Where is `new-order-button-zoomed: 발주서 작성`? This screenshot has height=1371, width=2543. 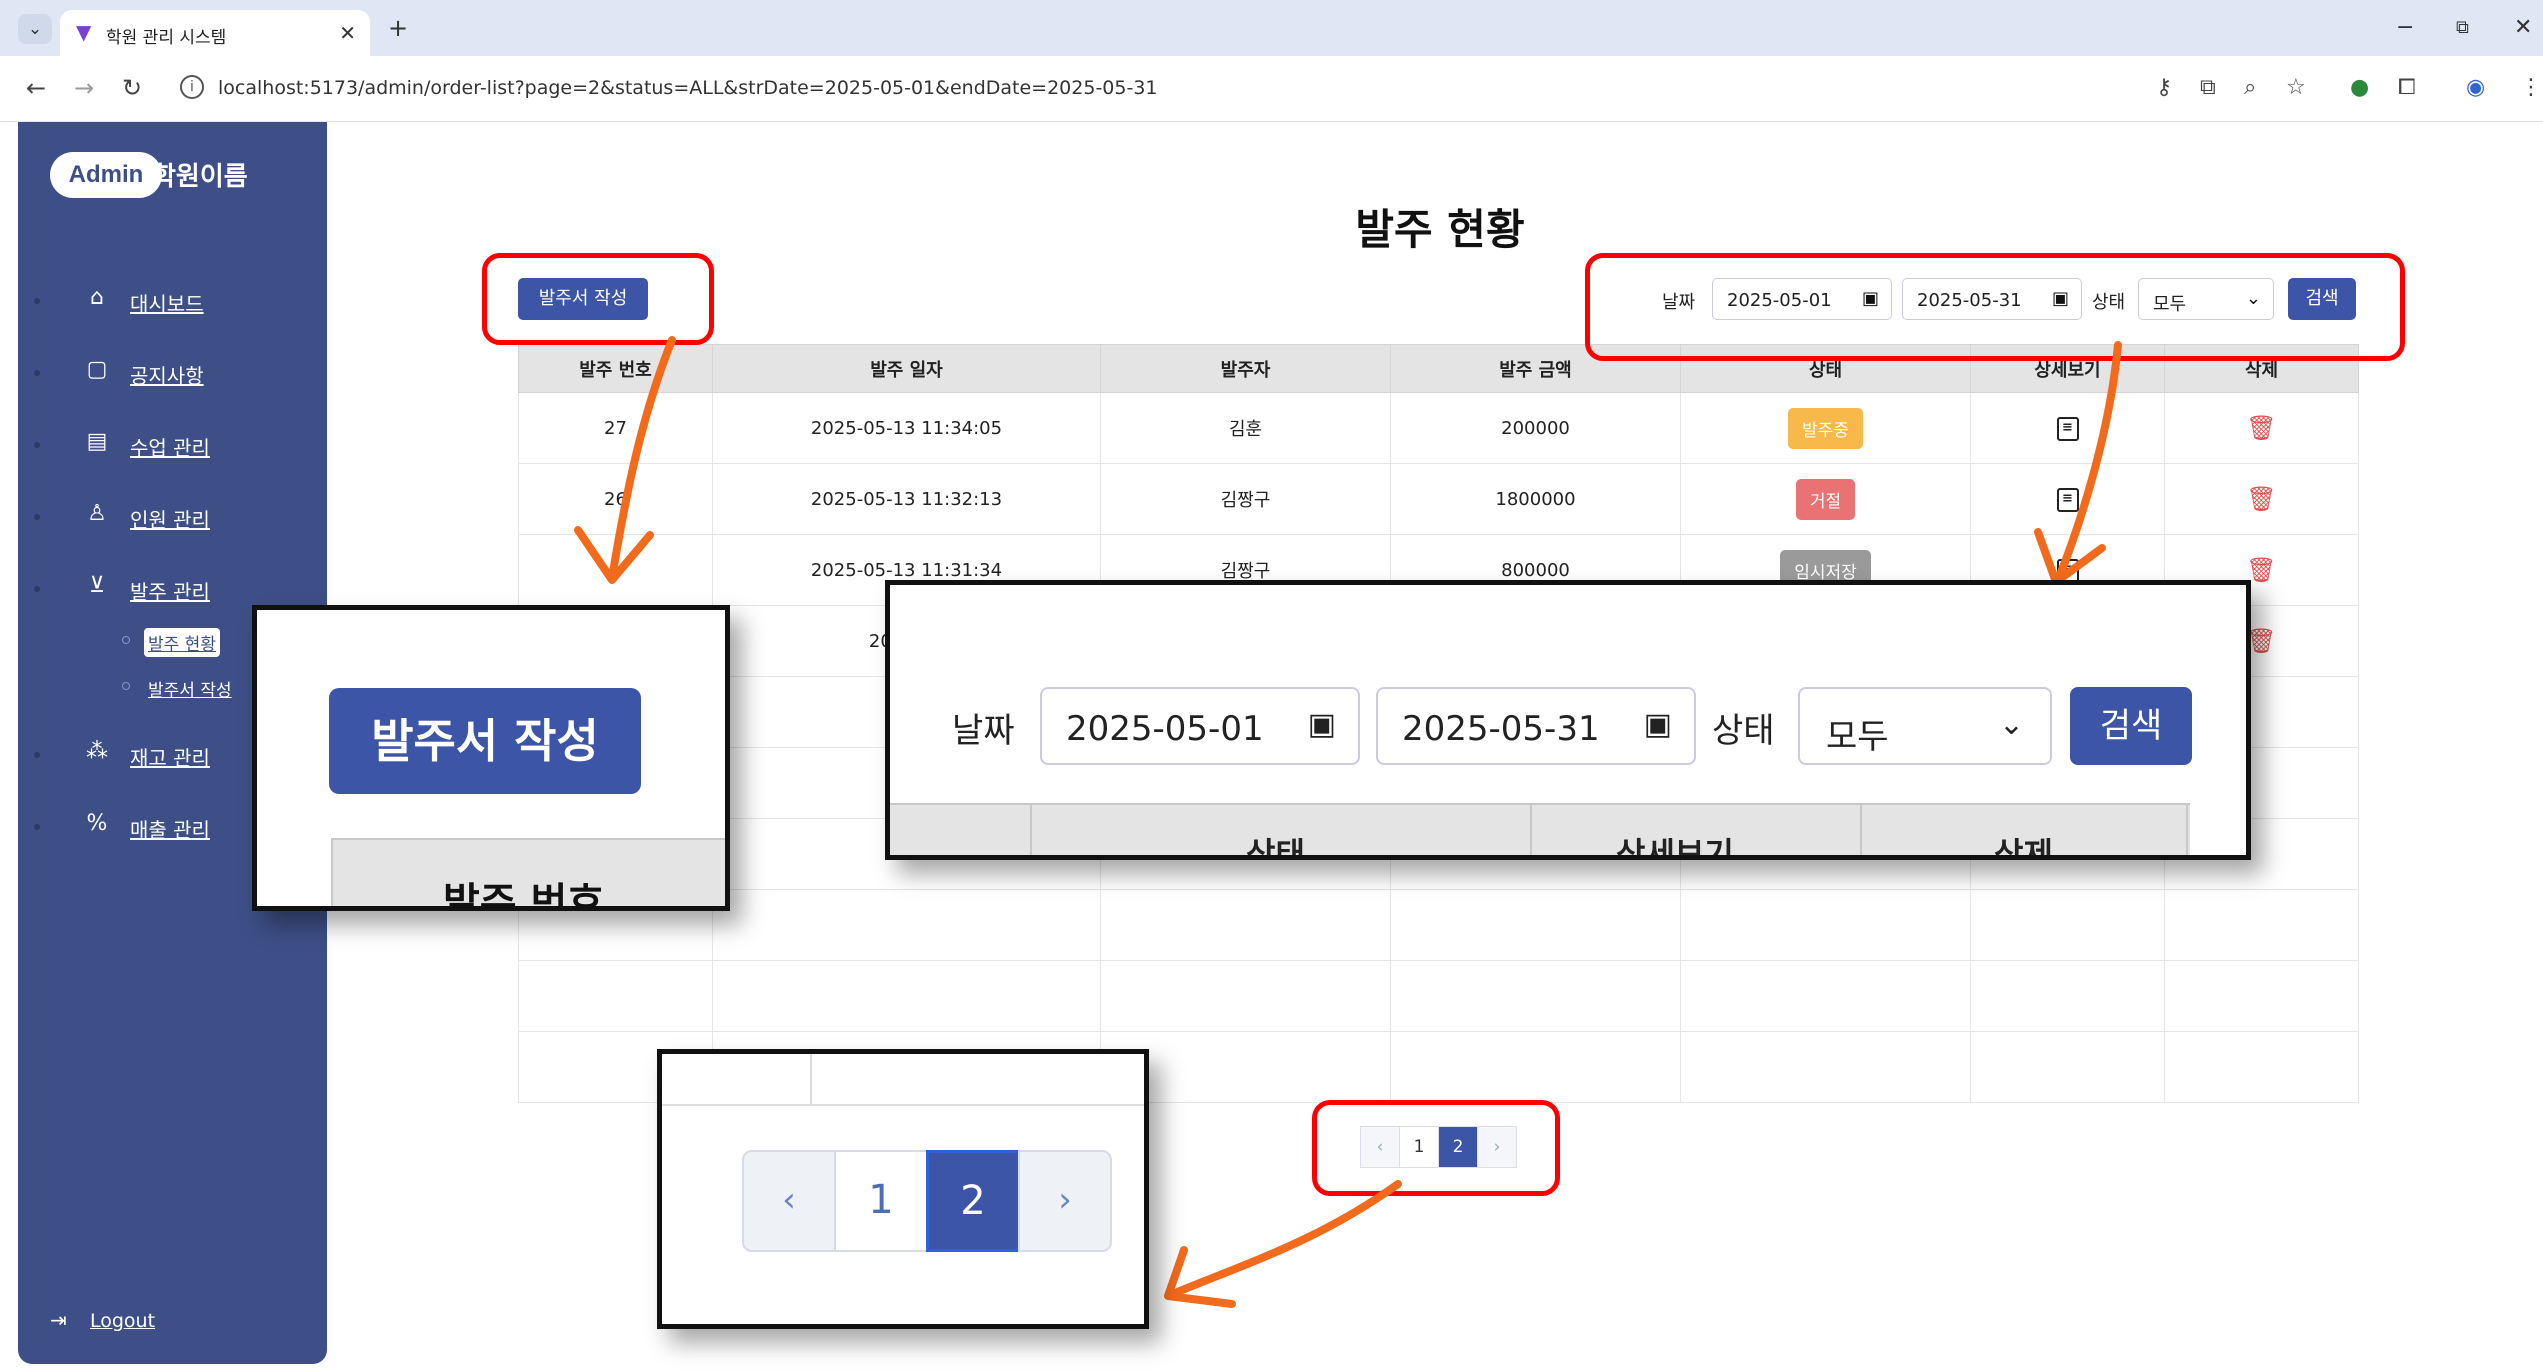 new-order-button-zoomed: 발주서 작성 is located at coordinates (485, 741).